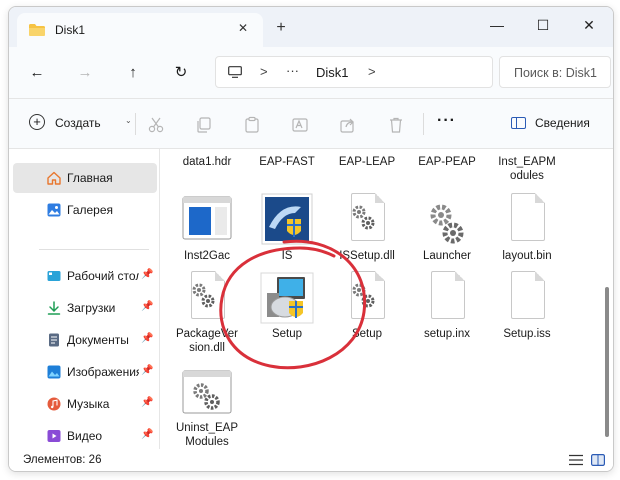 This screenshot has width=620, height=480. Describe the element at coordinates (287, 162) in the screenshot. I see `file-name: EAP-FAST` at that location.